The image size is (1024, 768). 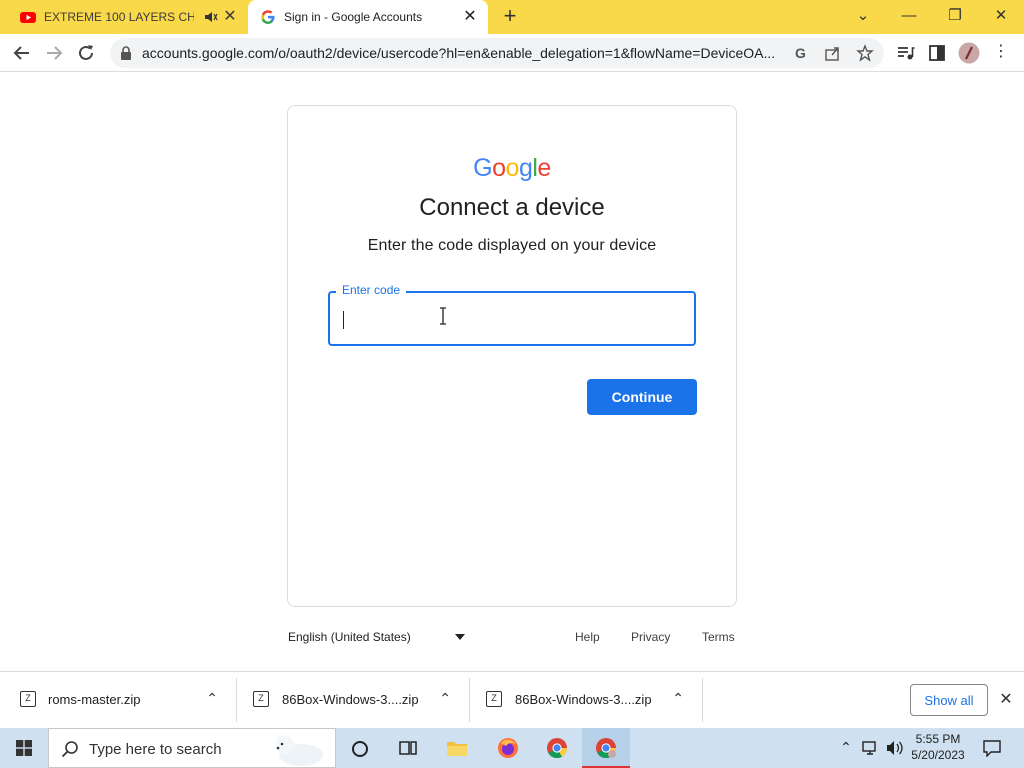 I want to click on language-selector: English (United States), so click(x=349, y=637).